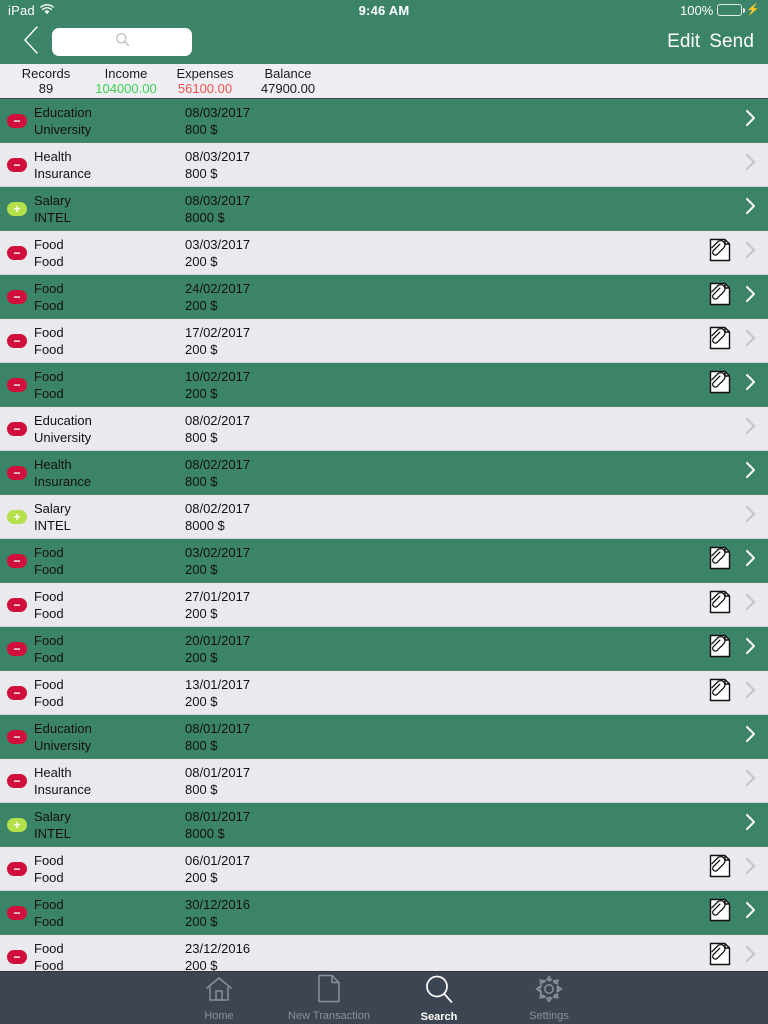  Describe the element at coordinates (126, 73) in the screenshot. I see `stat-income-label: Income` at that location.